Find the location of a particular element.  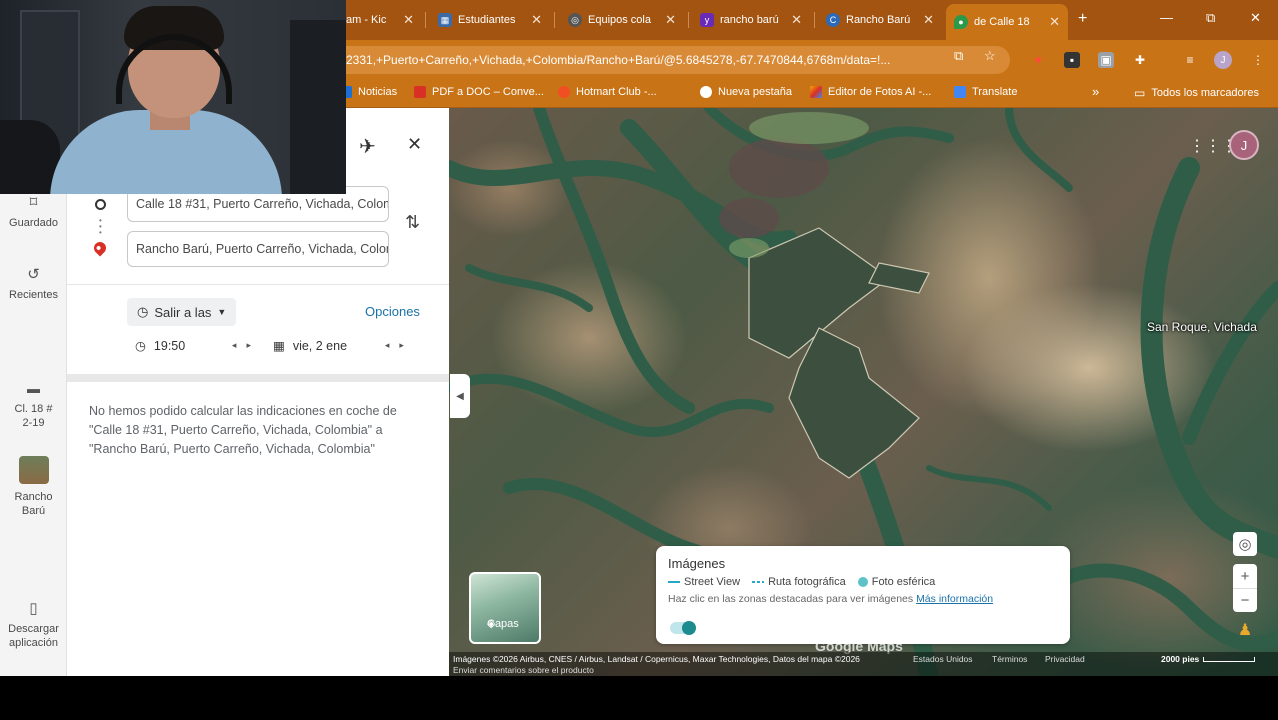

date-step-arrows-icon: ◂▸ is located at coordinates (399, 345).